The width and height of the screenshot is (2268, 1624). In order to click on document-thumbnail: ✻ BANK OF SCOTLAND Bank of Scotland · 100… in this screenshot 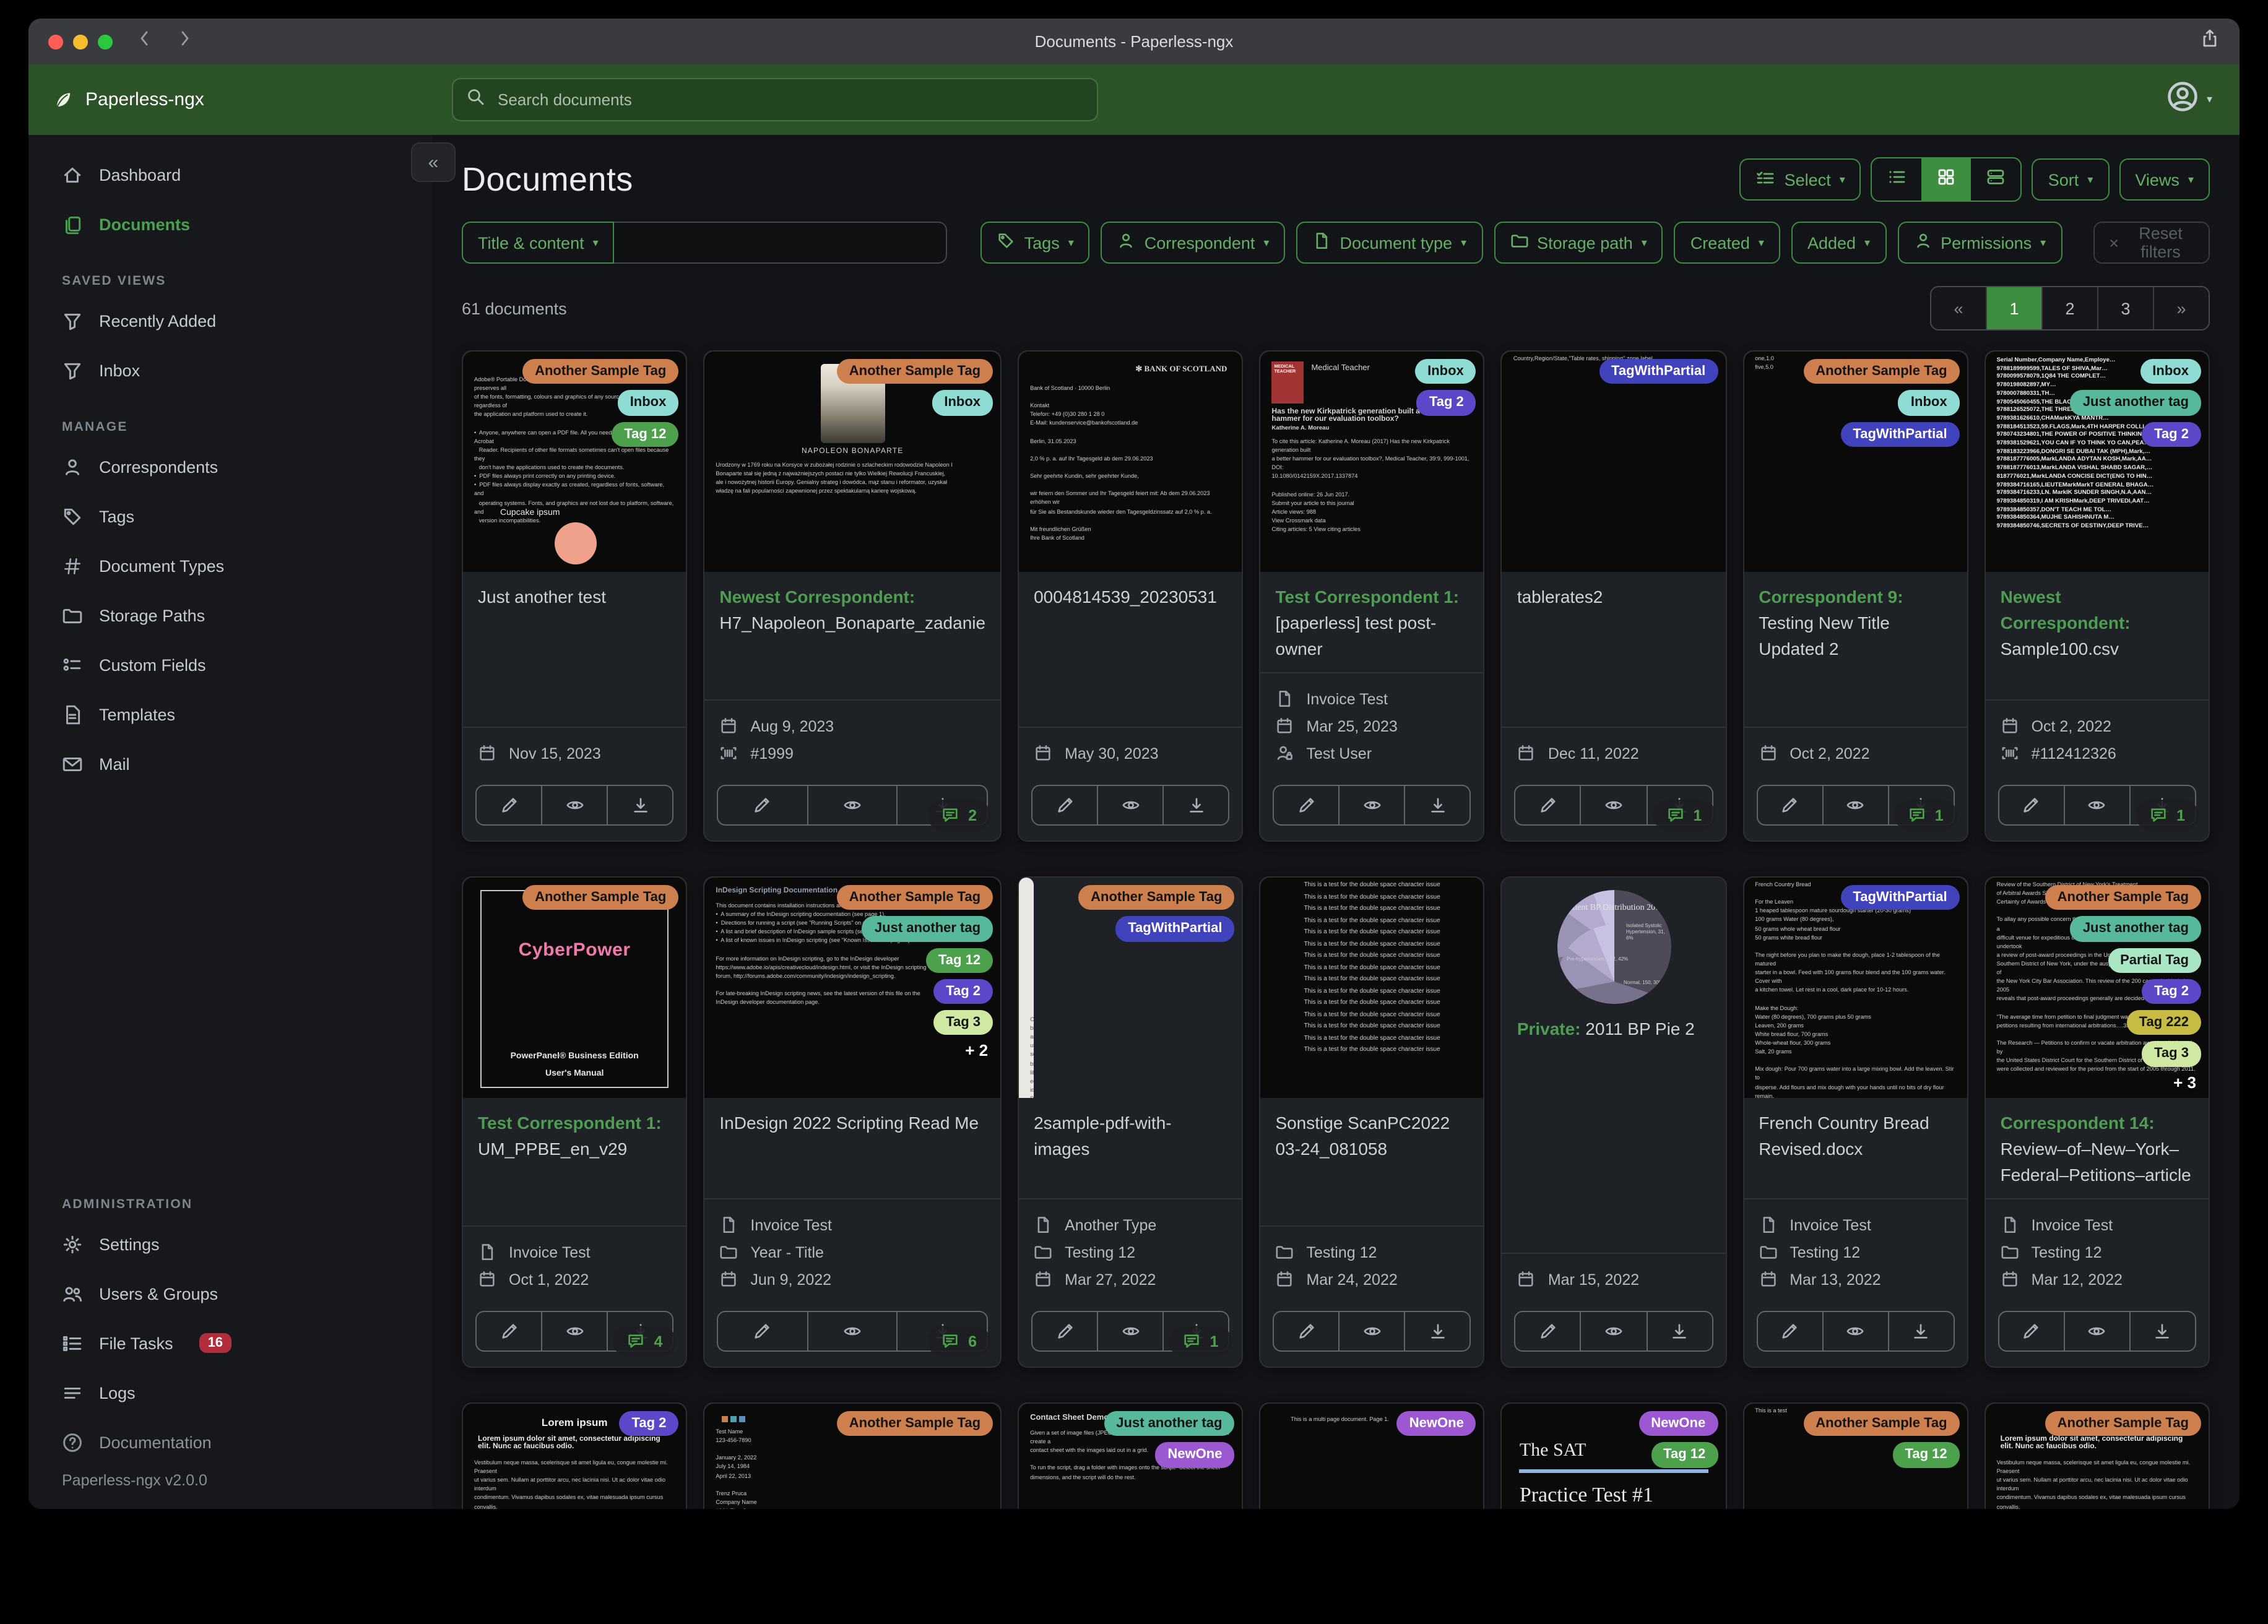, I will do `click(1130, 462)`.